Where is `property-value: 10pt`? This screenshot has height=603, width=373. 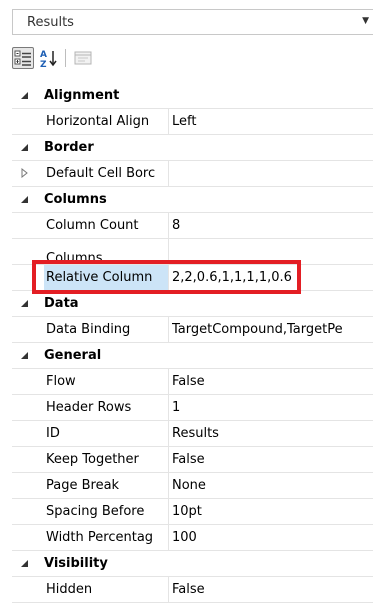
property-value: 10pt is located at coordinates (272, 511).